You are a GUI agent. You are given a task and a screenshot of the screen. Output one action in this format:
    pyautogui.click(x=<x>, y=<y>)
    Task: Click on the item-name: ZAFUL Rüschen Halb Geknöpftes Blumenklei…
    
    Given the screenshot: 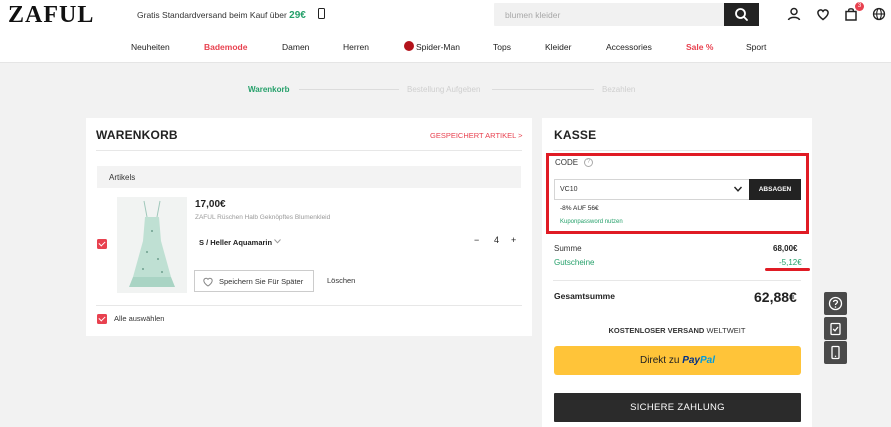 What is the action you would take?
    pyautogui.click(x=262, y=217)
    